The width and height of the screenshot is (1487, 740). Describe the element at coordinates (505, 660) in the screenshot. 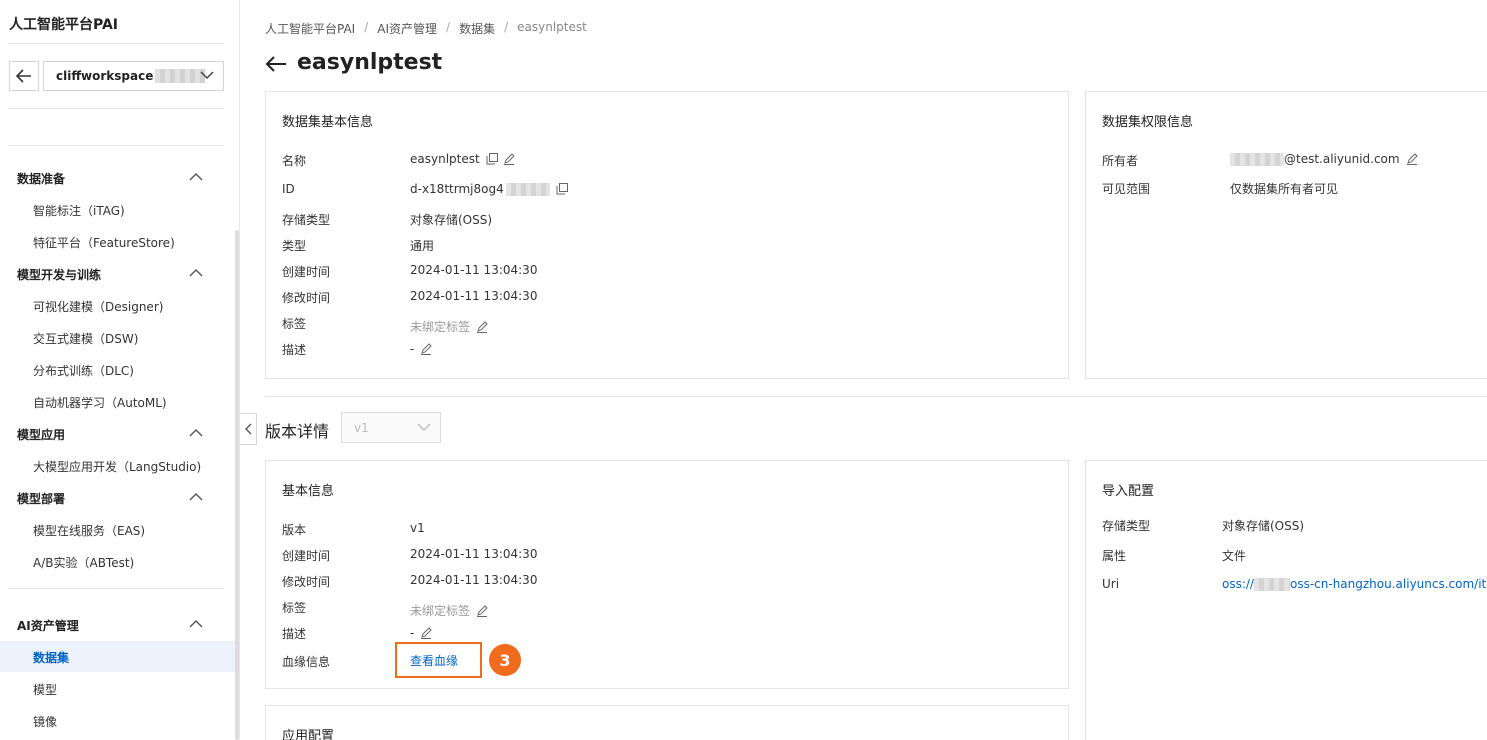

I see `step-badge: 3` at that location.